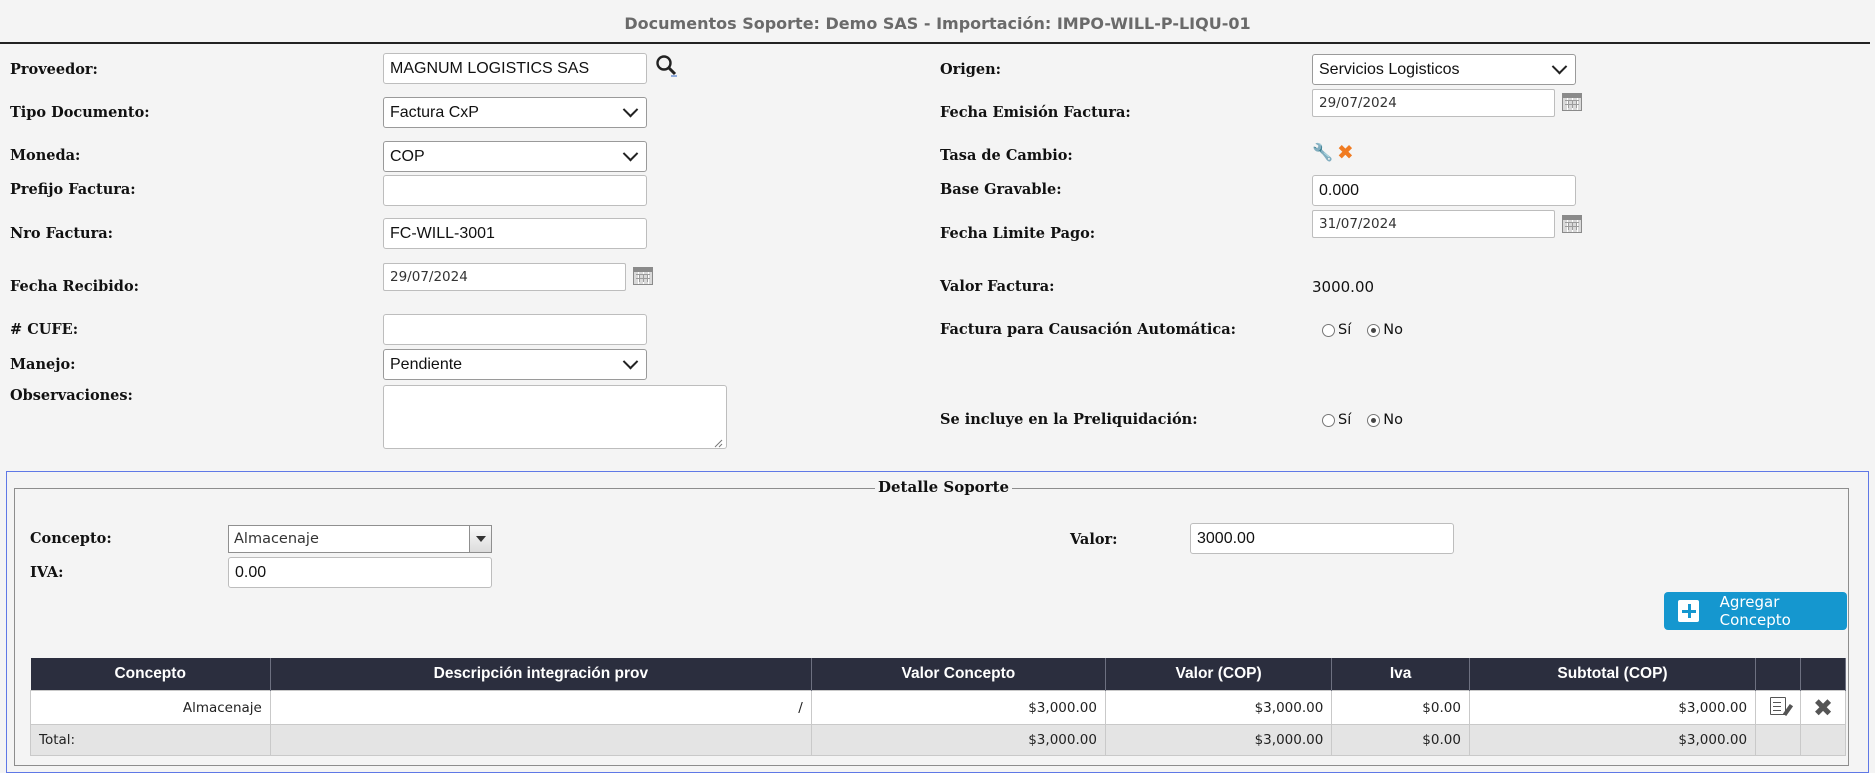 The image size is (1875, 773). I want to click on agregar-concepto-button: Agregar Concepto, so click(1755, 611).